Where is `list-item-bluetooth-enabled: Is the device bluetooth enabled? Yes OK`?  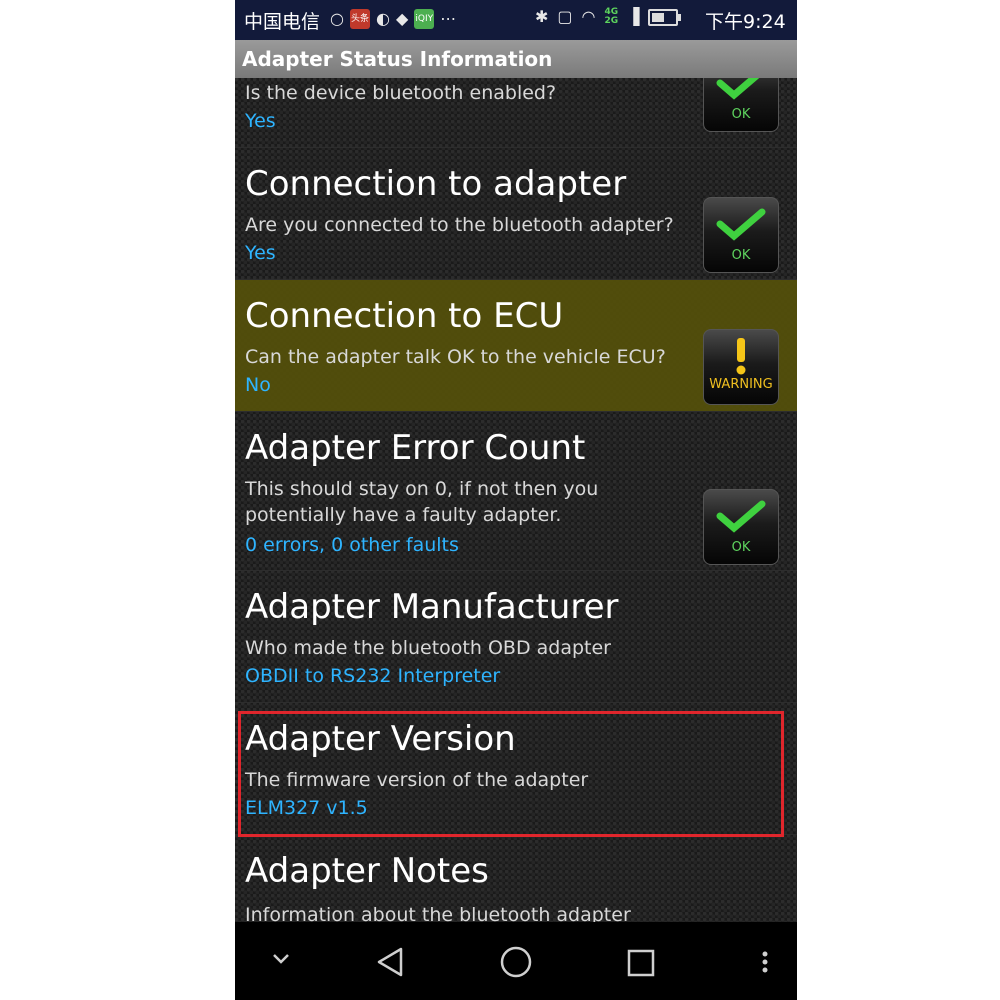 list-item-bluetooth-enabled: Is the device bluetooth enabled? Yes OK is located at coordinates (516, 113).